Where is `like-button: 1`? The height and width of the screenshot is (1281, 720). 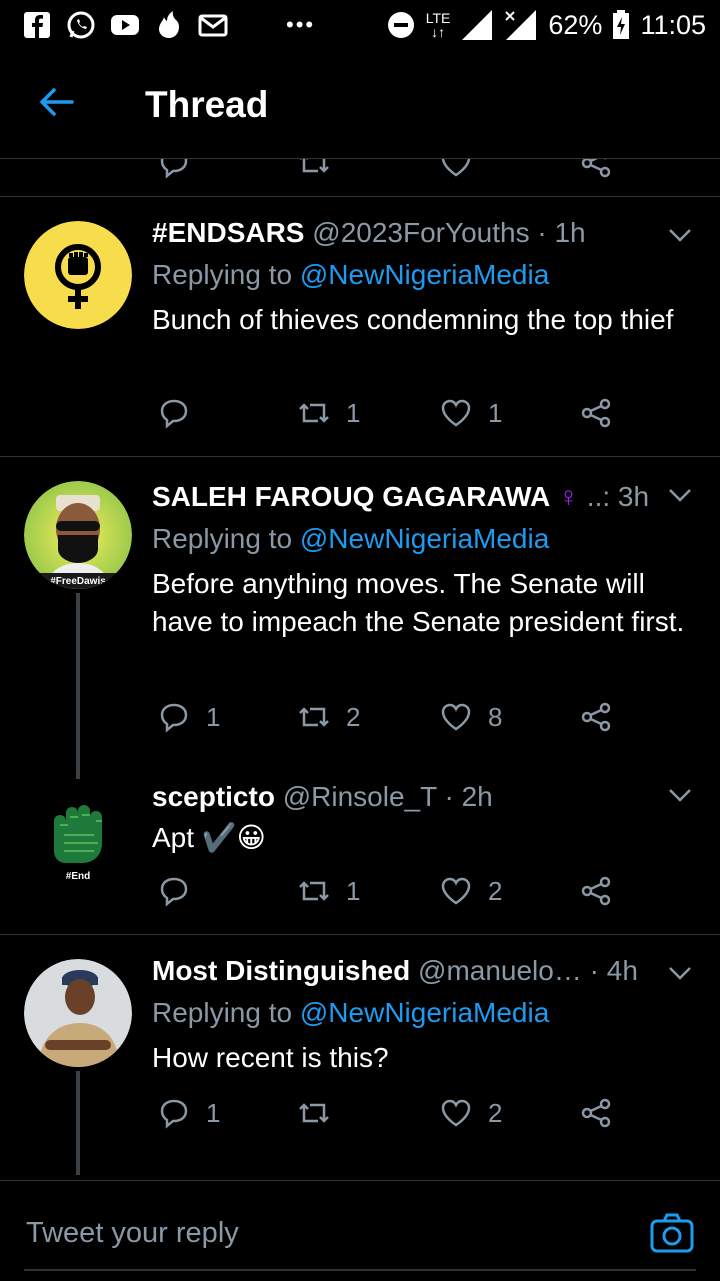
like-button: 1 is located at coordinates (470, 413).